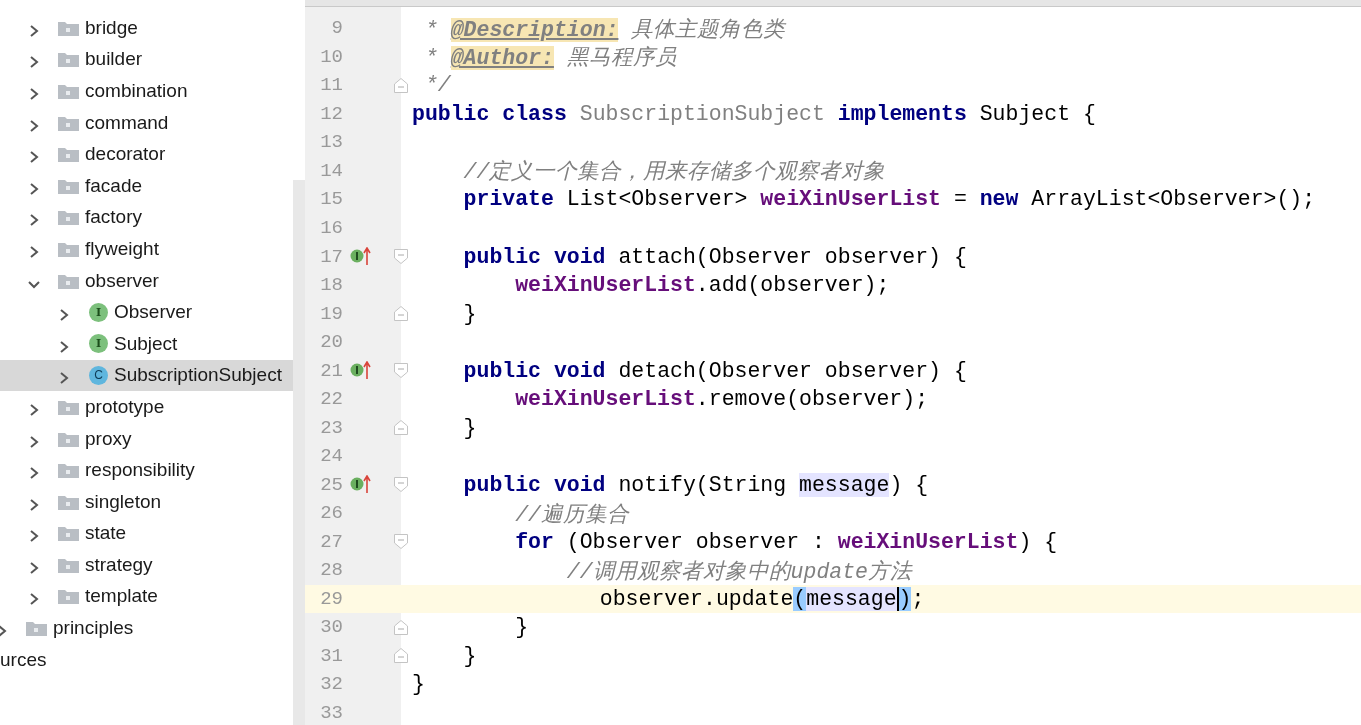 The image size is (1361, 725). Describe the element at coordinates (146, 185) in the screenshot. I see `tree-item: facade` at that location.